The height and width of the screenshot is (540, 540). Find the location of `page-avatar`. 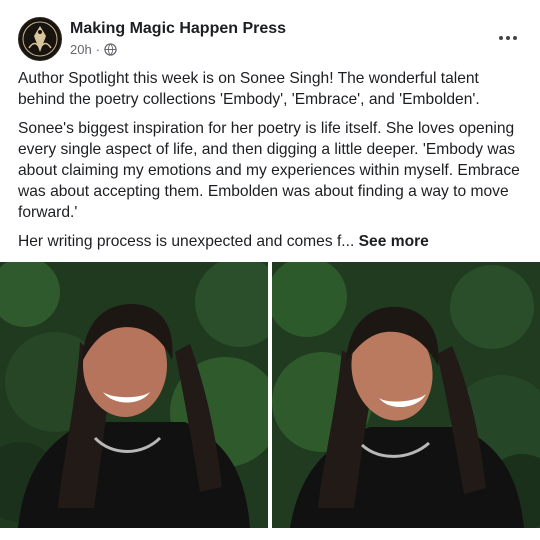

page-avatar is located at coordinates (40, 39).